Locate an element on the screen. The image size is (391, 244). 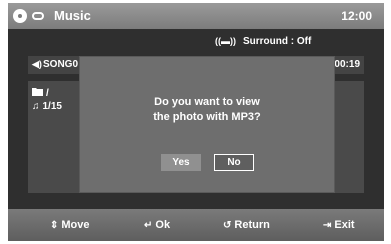
exit-icon: ⇥ is located at coordinates (327, 225).